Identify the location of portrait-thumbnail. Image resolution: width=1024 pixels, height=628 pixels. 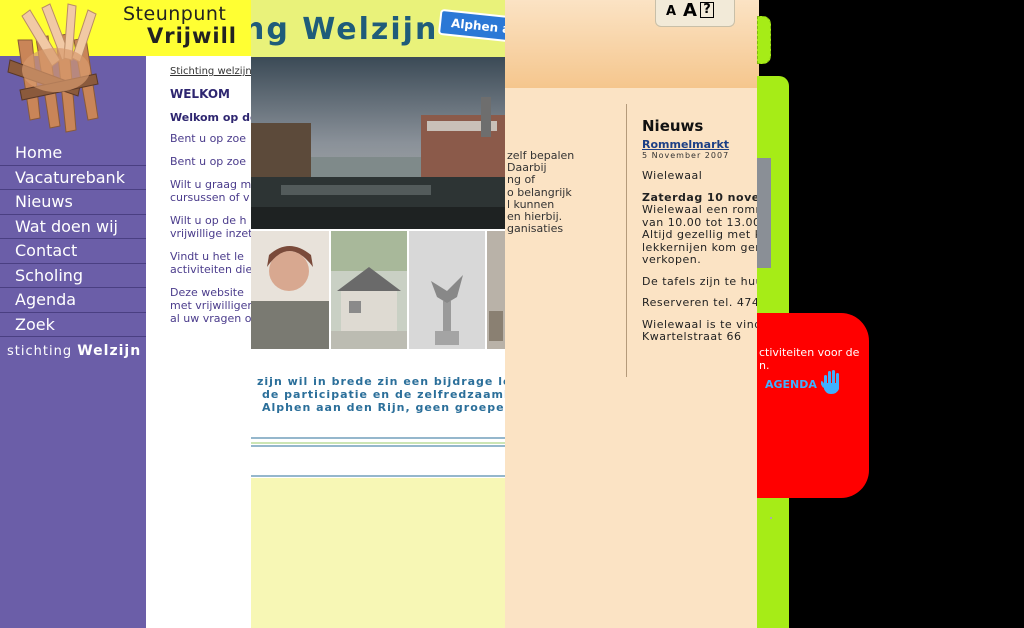
(290, 290).